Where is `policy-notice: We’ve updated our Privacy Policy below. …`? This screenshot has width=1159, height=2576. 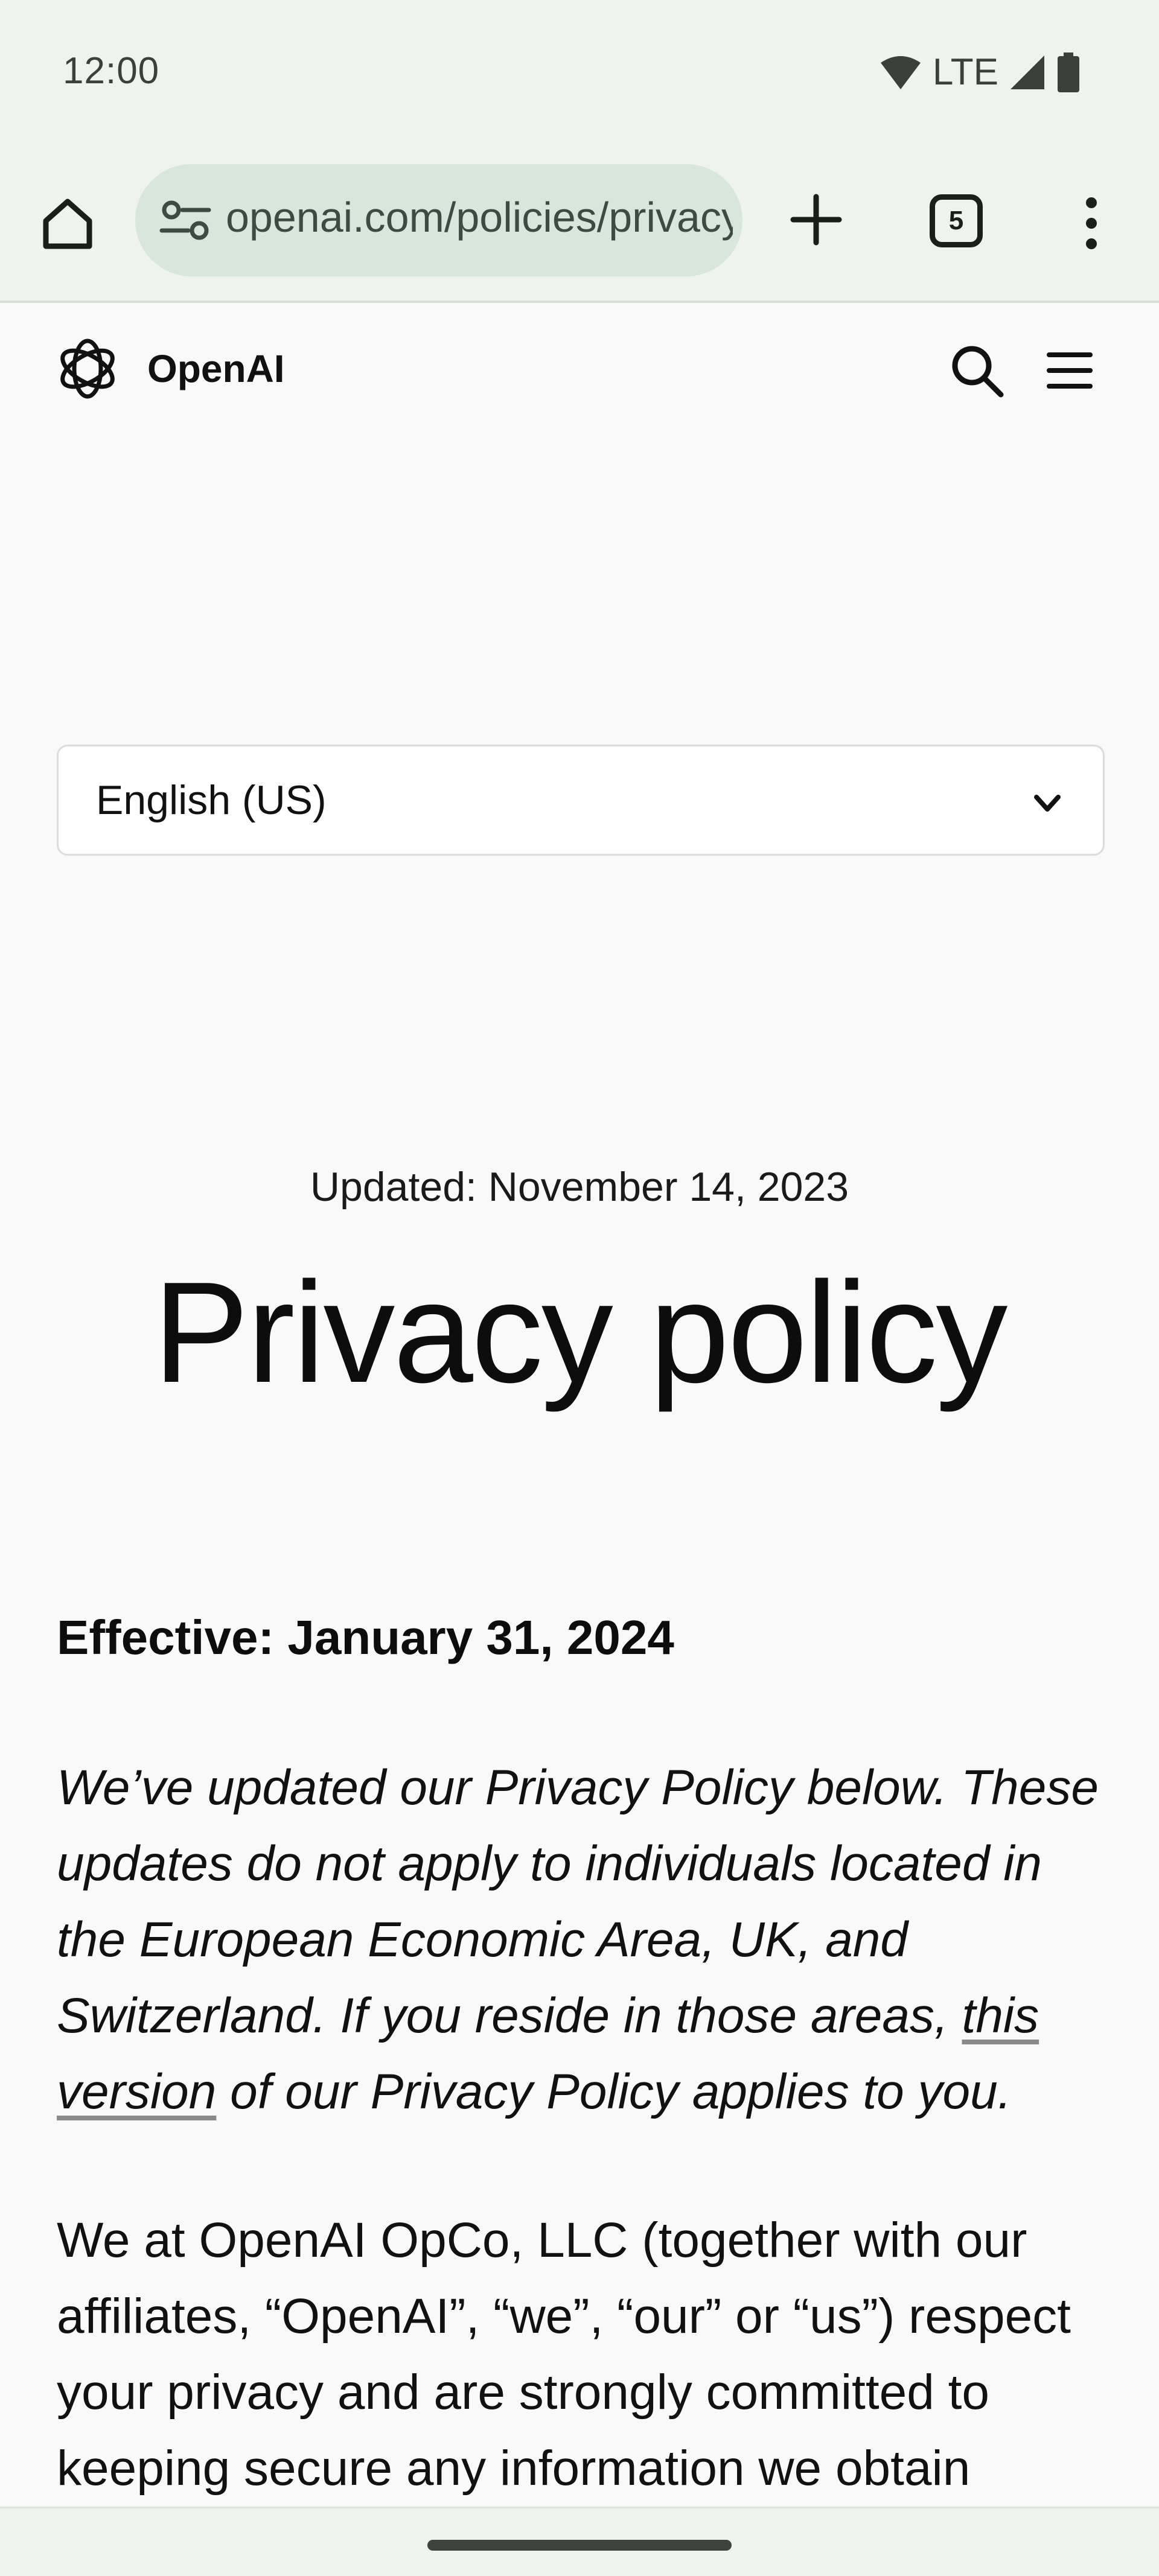
policy-notice: We’ve updated our Privacy Policy below. … is located at coordinates (582, 1940).